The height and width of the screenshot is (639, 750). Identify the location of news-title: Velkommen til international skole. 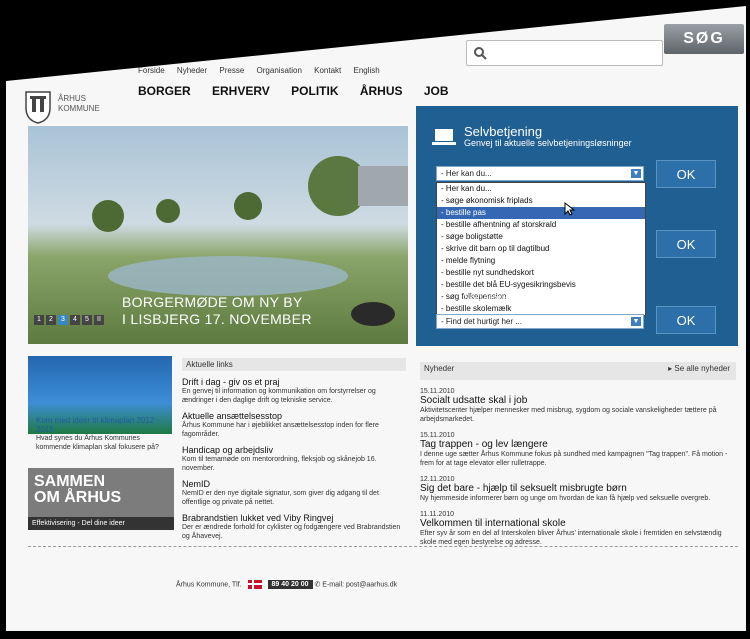
(578, 523).